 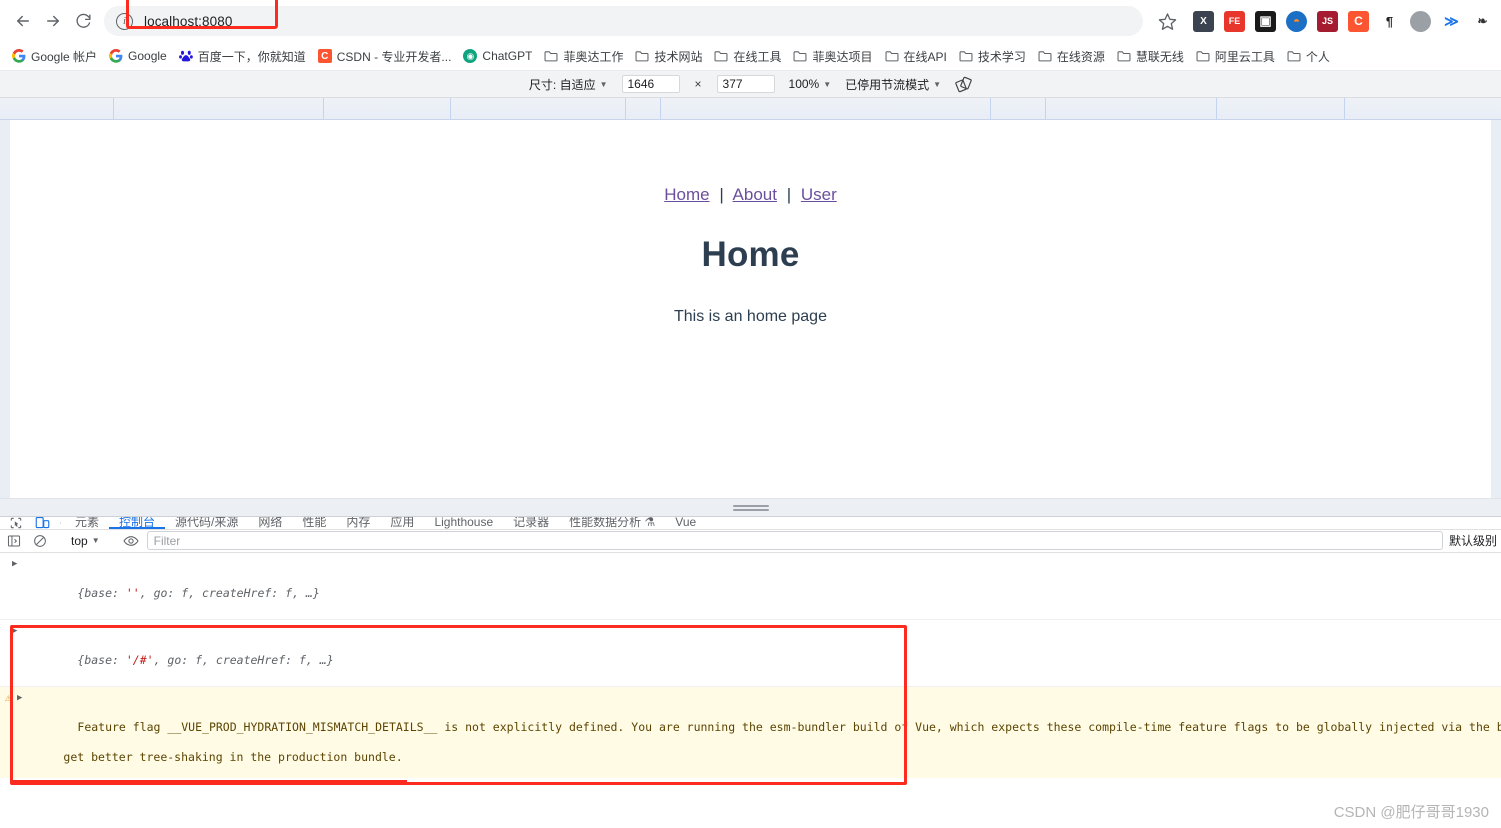 What do you see at coordinates (1159, 56) in the screenshot?
I see `bookmark-label: 慧联无线` at bounding box center [1159, 56].